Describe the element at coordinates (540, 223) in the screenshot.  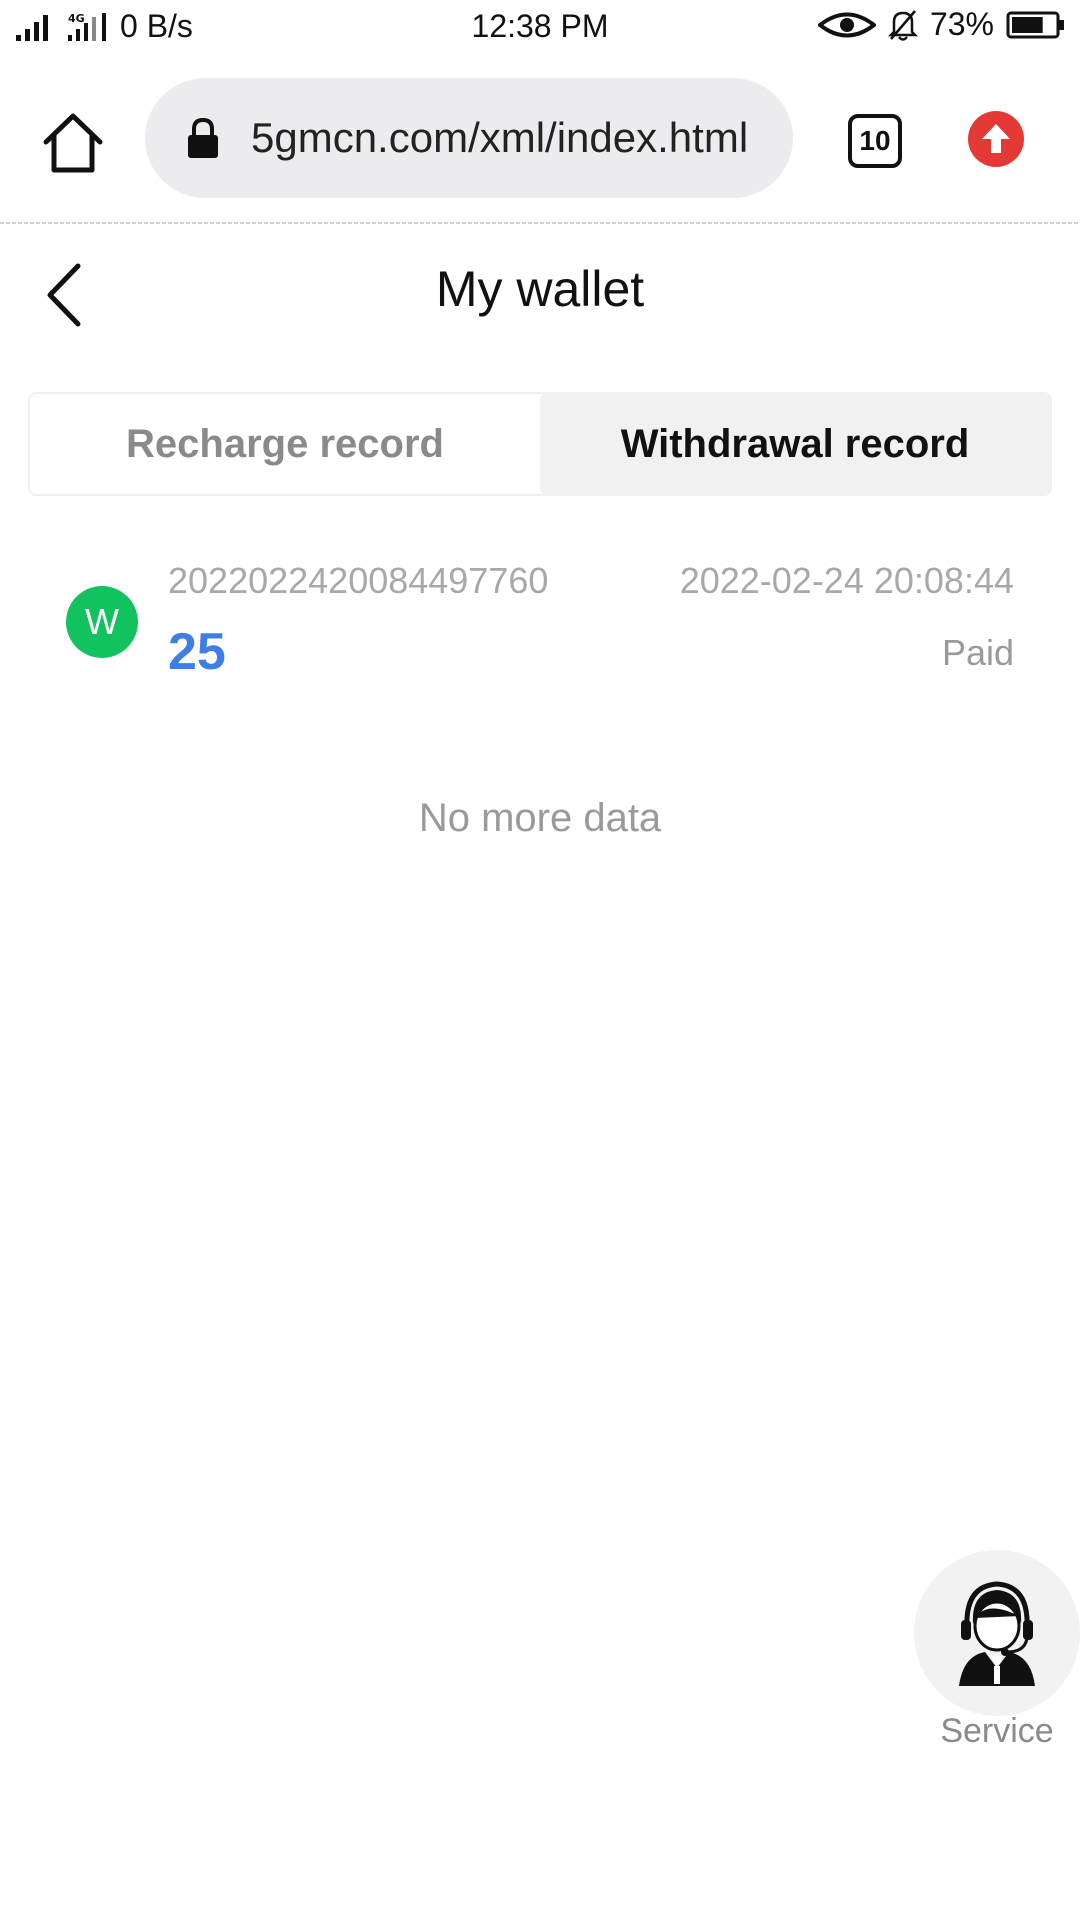
I see `toolbar-divider` at that location.